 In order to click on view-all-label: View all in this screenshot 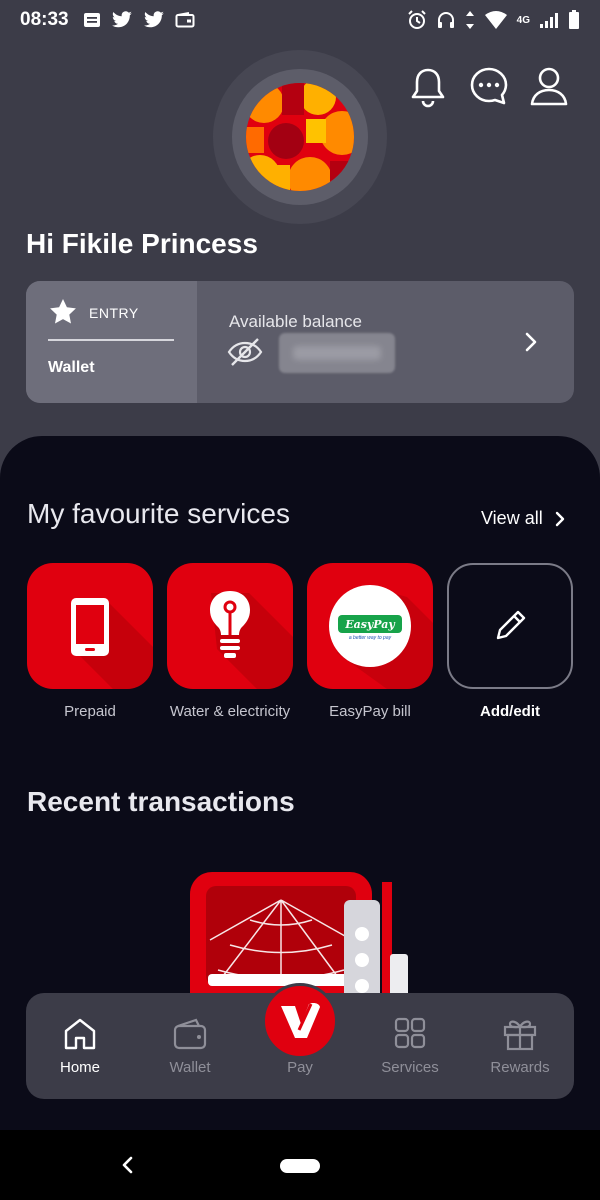, I will do `click(512, 518)`.